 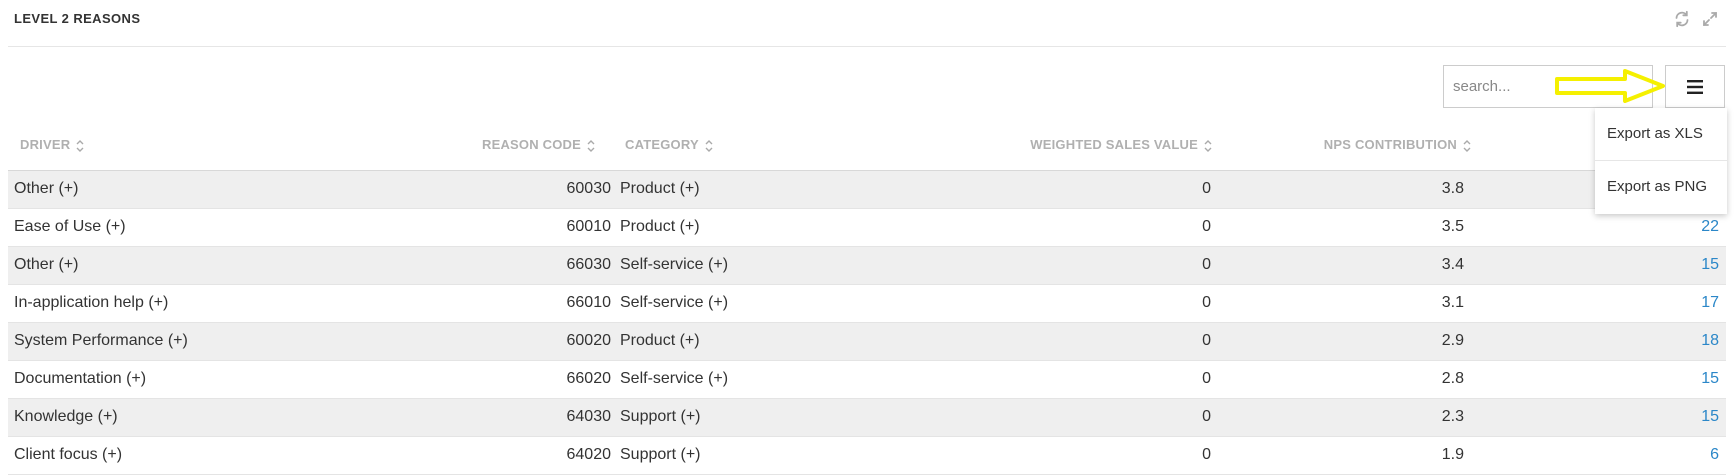 I want to click on count-link: 6, so click(x=1714, y=455).